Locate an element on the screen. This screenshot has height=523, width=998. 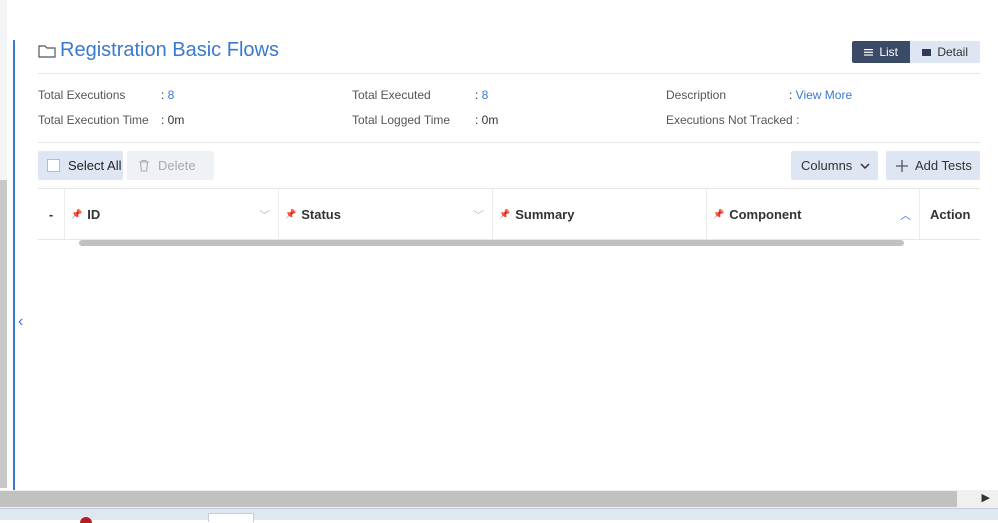
total-execution-time-label: Total Execution Time is located at coordinates (93, 120).